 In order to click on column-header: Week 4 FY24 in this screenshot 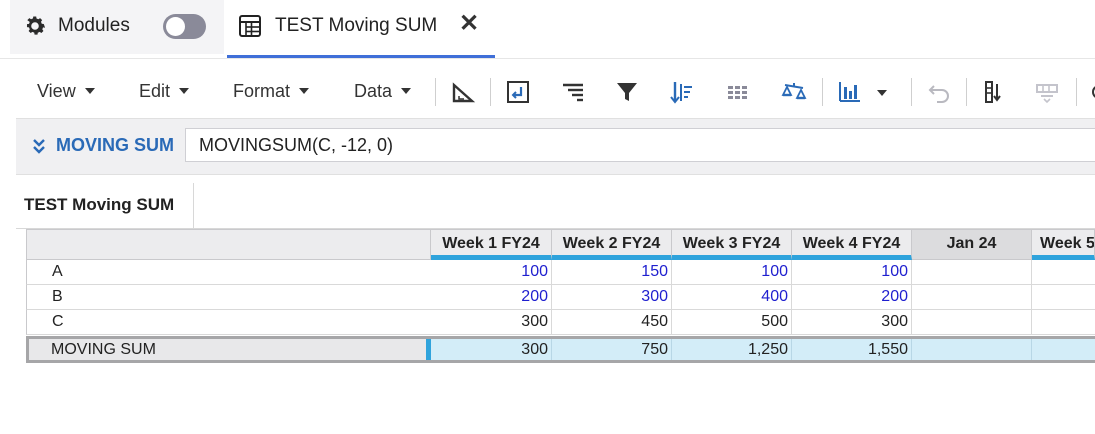, I will do `click(852, 244)`.